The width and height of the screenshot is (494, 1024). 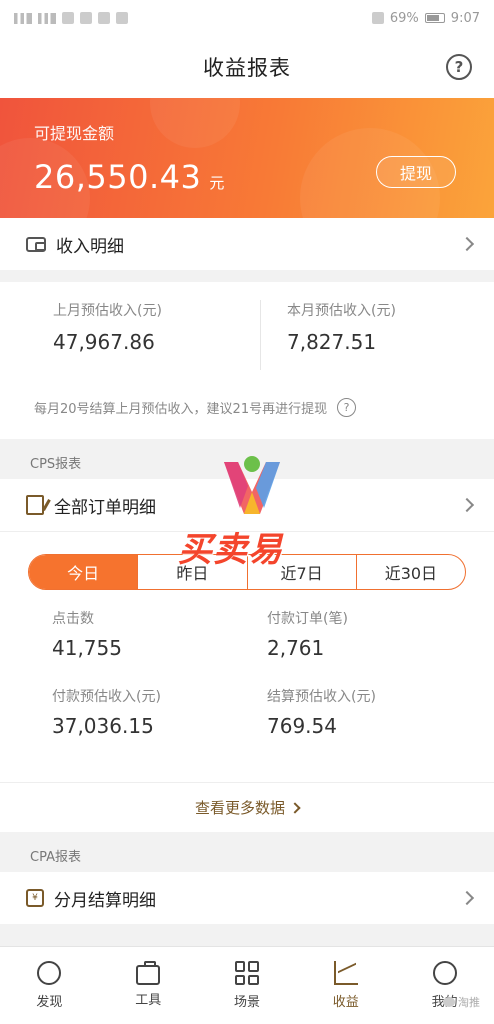 I want to click on stat-label: 付款订单(笔), so click(x=307, y=619).